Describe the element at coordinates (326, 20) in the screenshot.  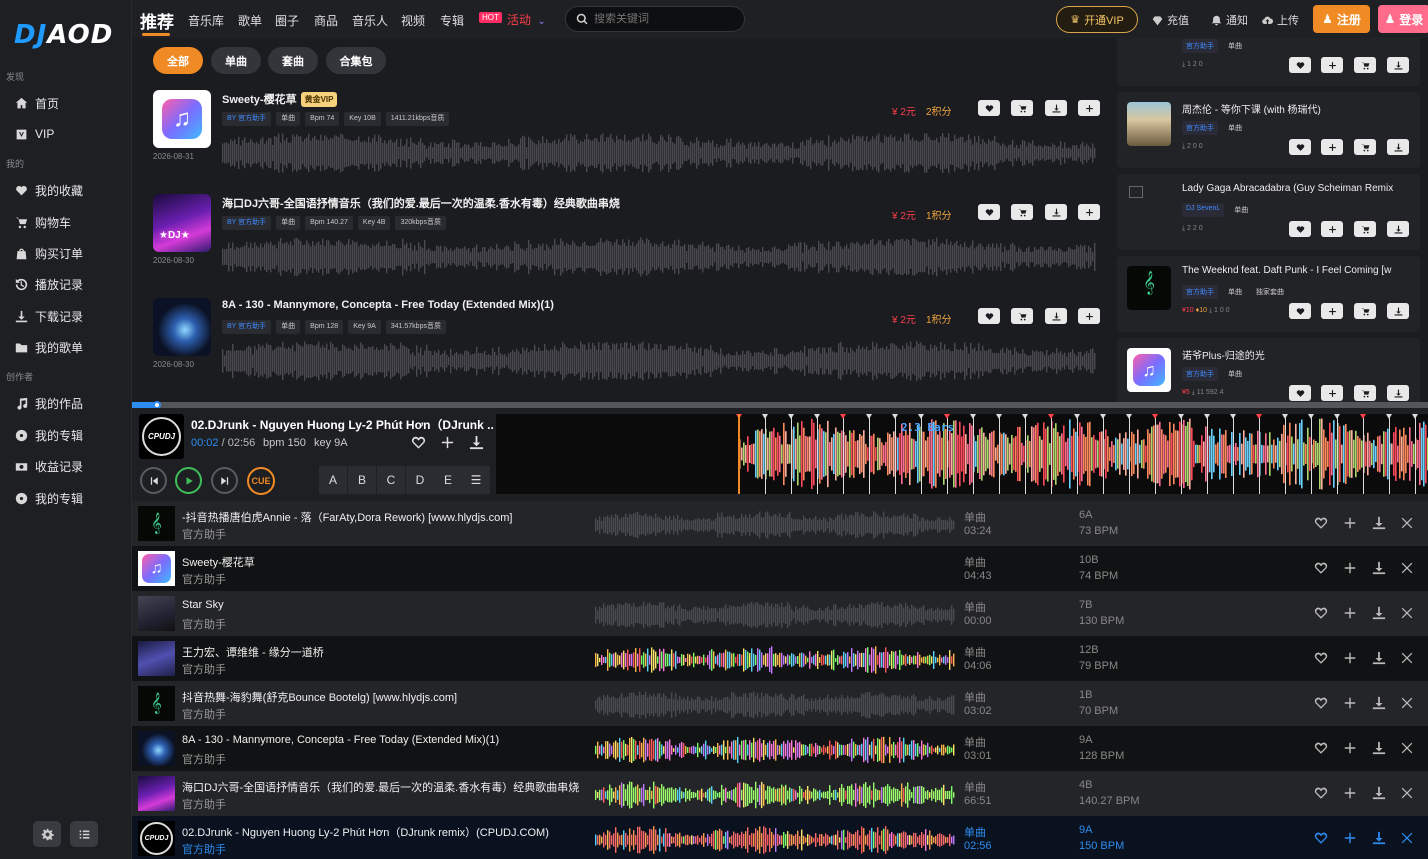
I see `nav-goods: 商品` at that location.